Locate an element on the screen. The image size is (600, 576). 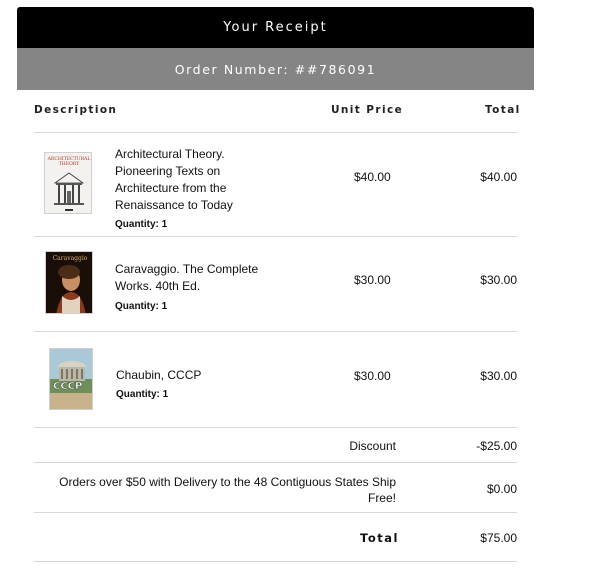
architecture-cover-art: ARCHITECTURAL THEORY is located at coordinates (68, 183).